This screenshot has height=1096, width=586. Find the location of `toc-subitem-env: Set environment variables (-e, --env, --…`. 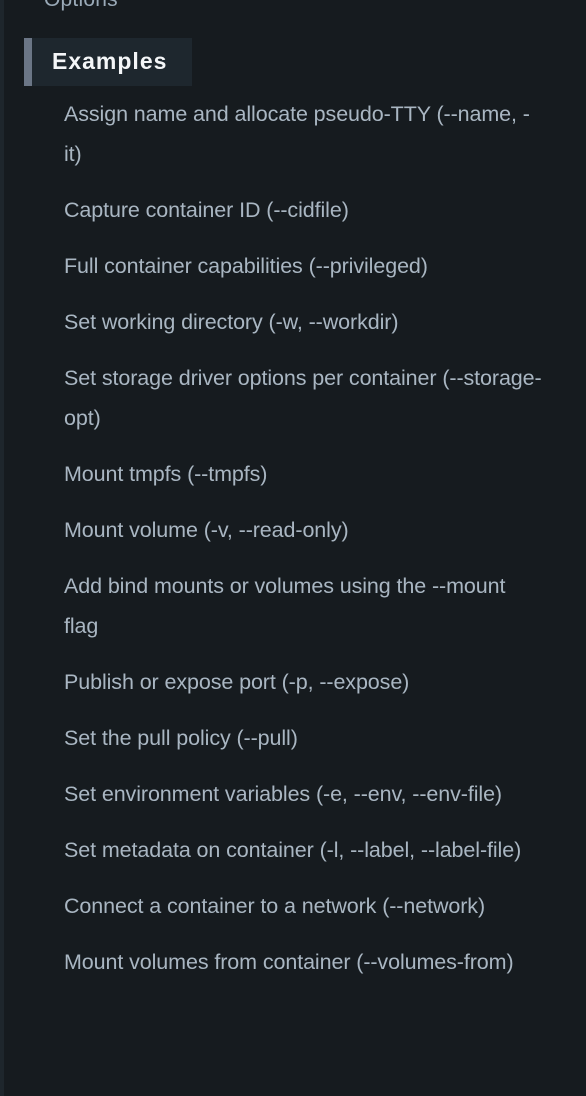

toc-subitem-env: Set environment variables (-e, --env, --… is located at coordinates (304, 794).